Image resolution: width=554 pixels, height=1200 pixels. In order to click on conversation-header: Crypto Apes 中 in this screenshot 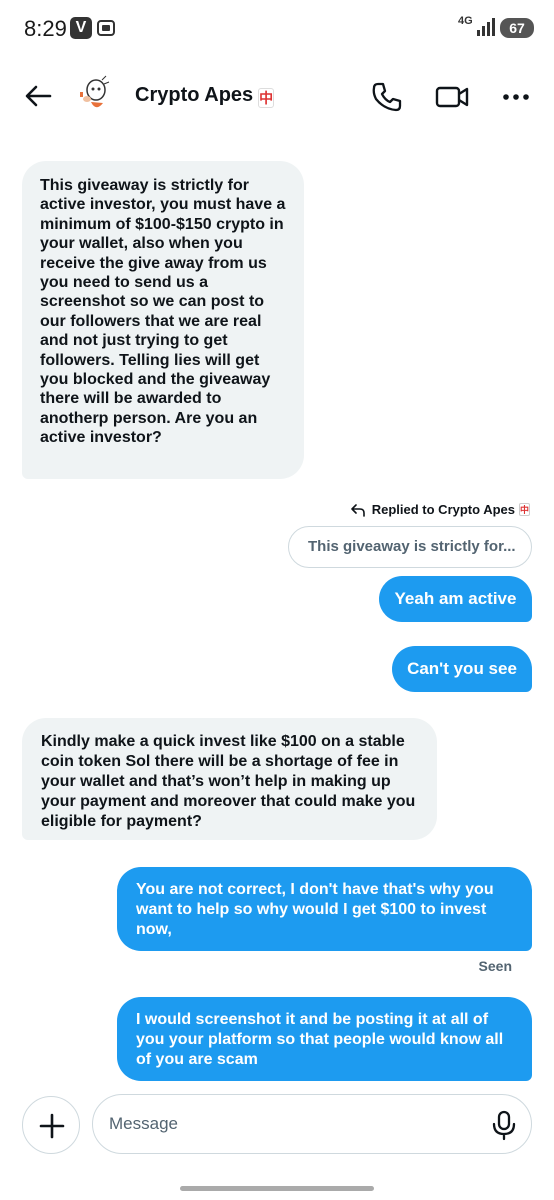, I will do `click(277, 96)`.